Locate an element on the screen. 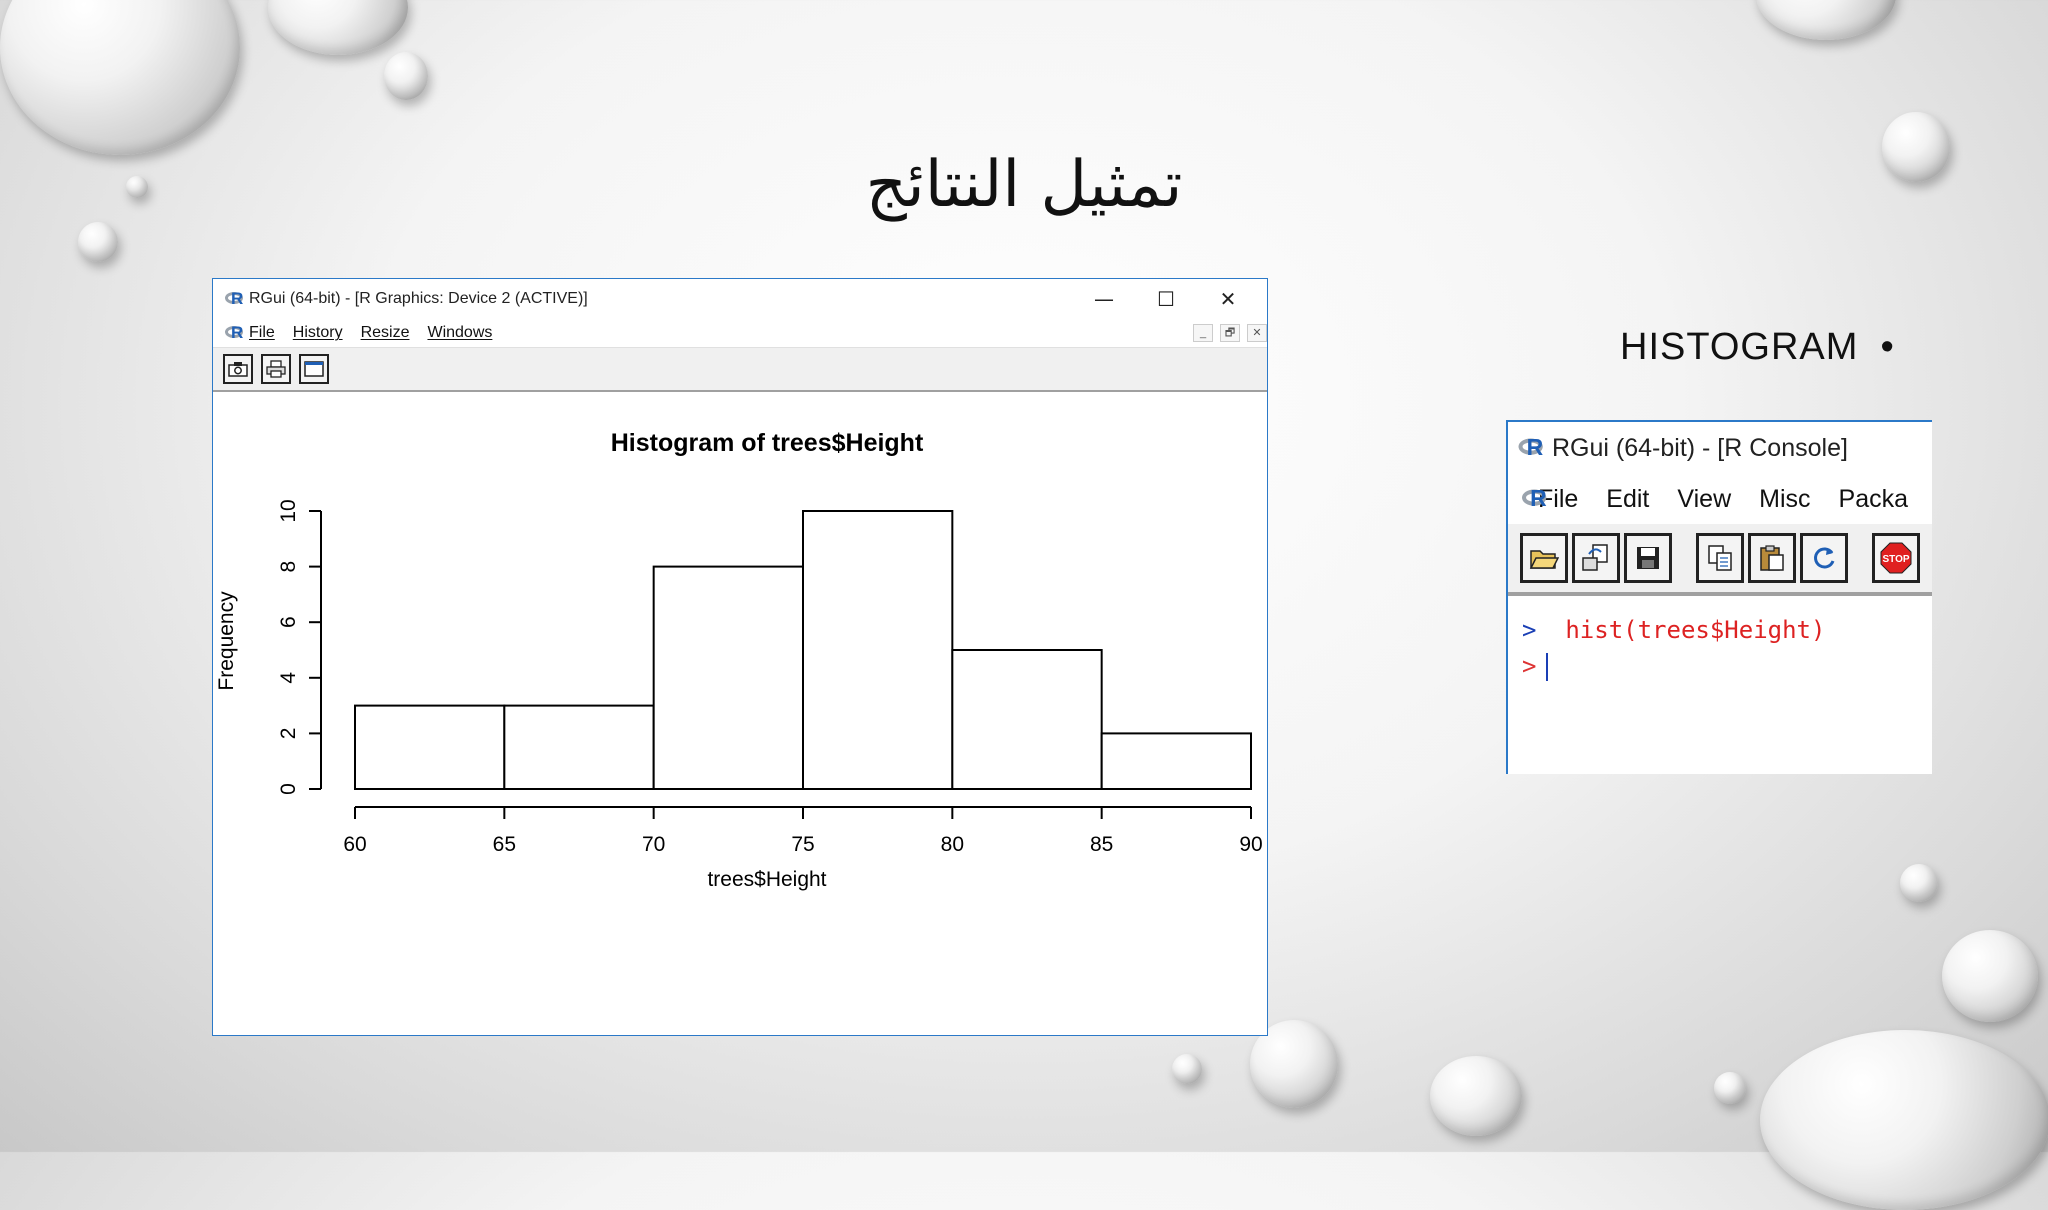  console-toolbar: STOP is located at coordinates (1720, 560).